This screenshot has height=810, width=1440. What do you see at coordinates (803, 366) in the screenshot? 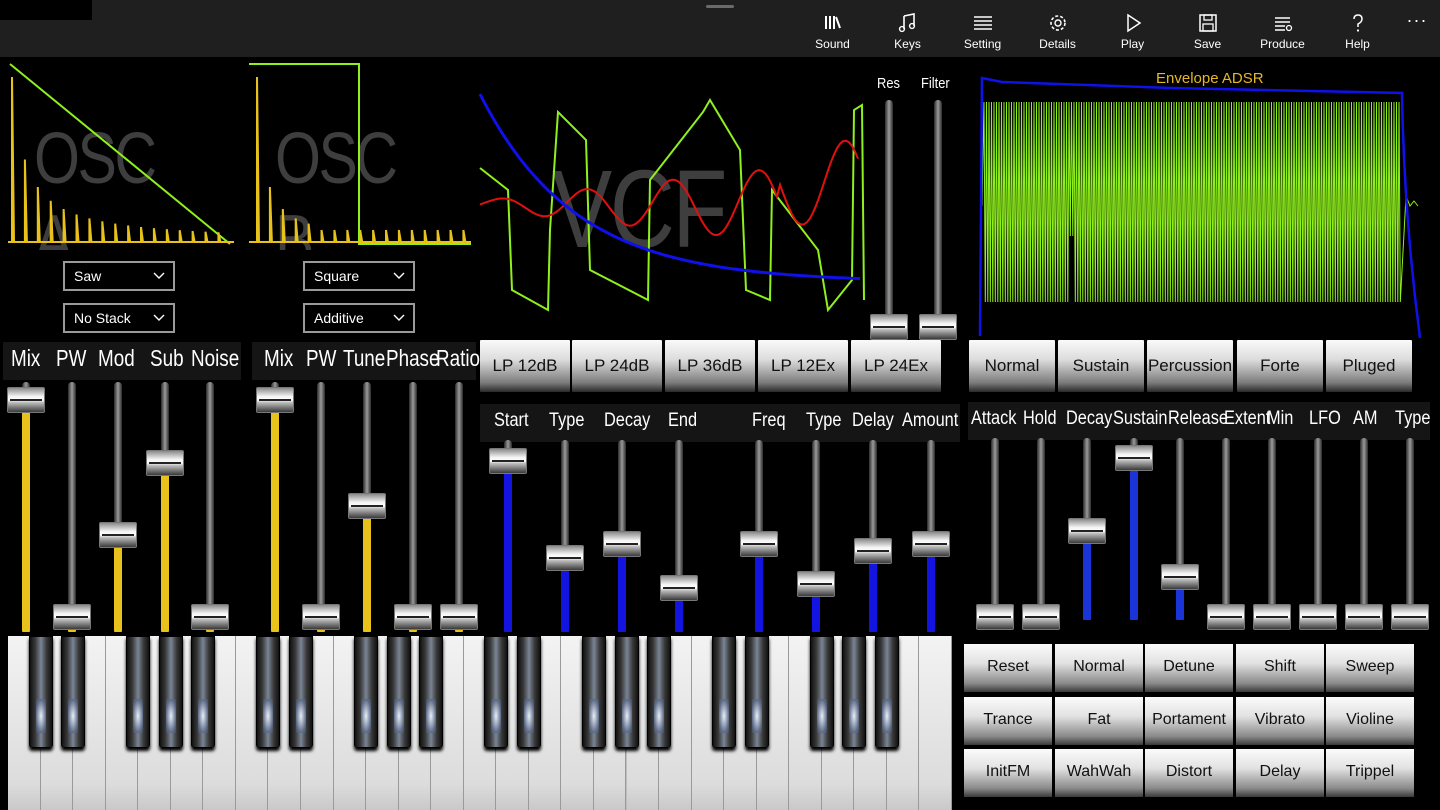
I see `filter-type-button: LP 12Ex` at bounding box center [803, 366].